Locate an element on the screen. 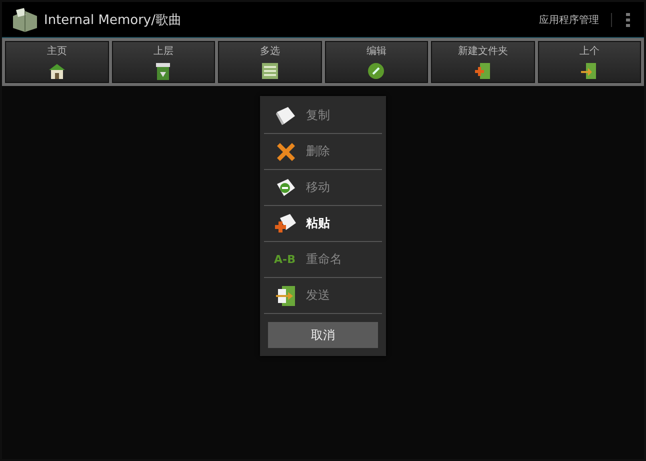 The width and height of the screenshot is (646, 461). toolbar-button: 主页 is located at coordinates (56, 62).